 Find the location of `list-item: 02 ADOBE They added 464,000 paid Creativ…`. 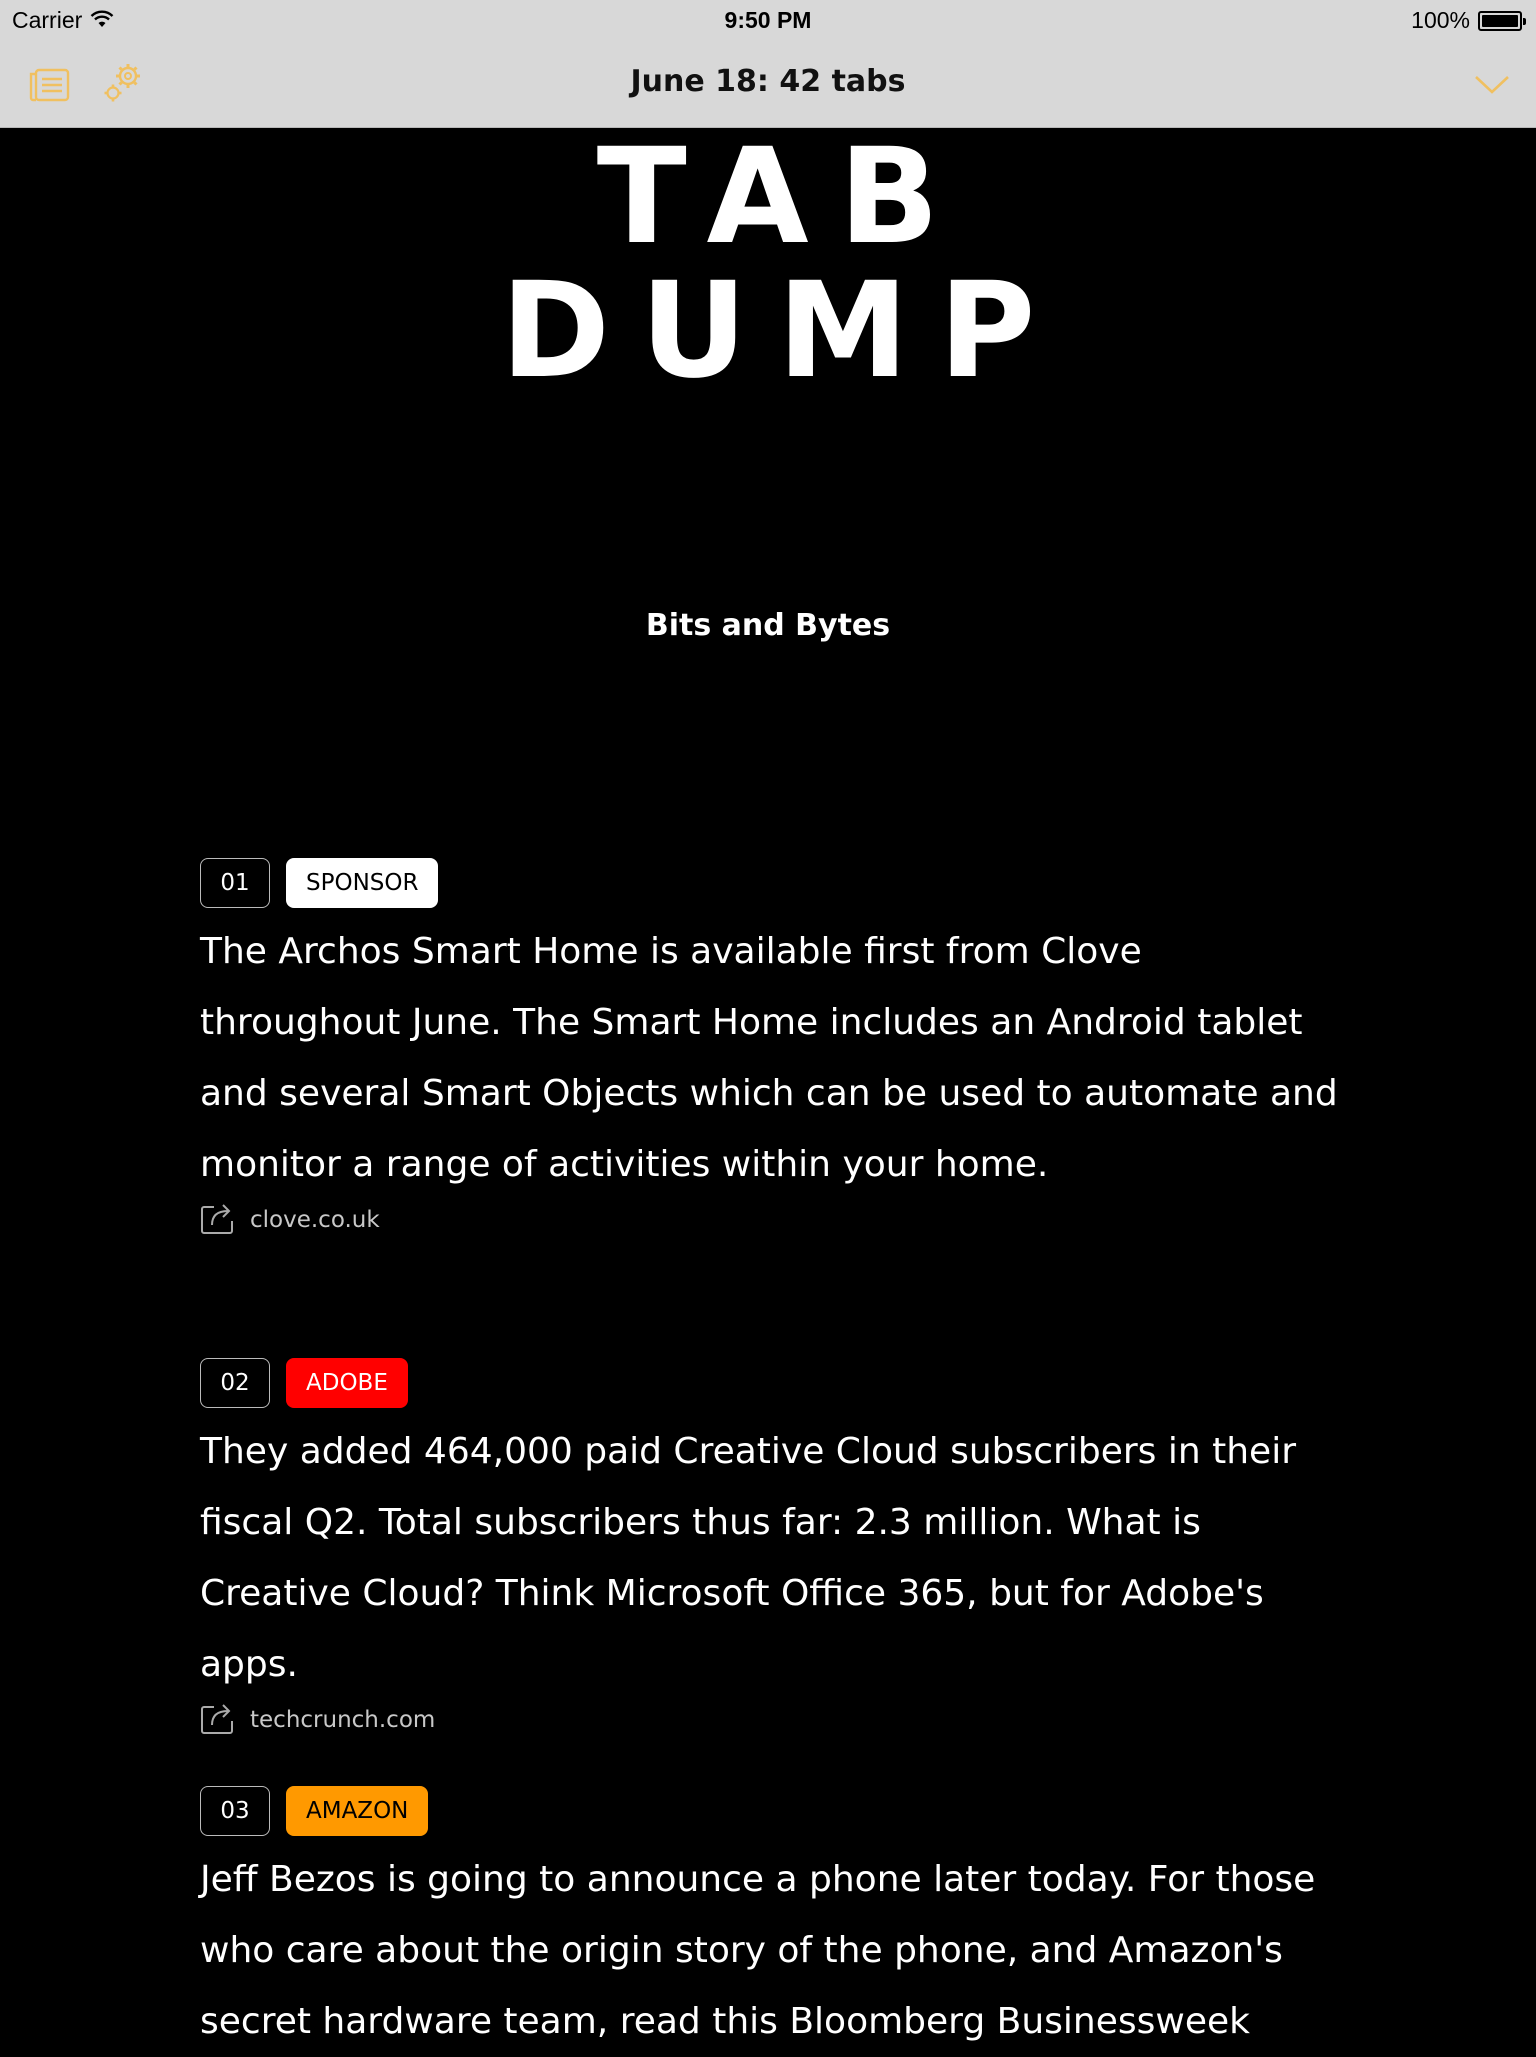

list-item: 02 ADOBE They added 464,000 paid Creativ… is located at coordinates (775, 1549).